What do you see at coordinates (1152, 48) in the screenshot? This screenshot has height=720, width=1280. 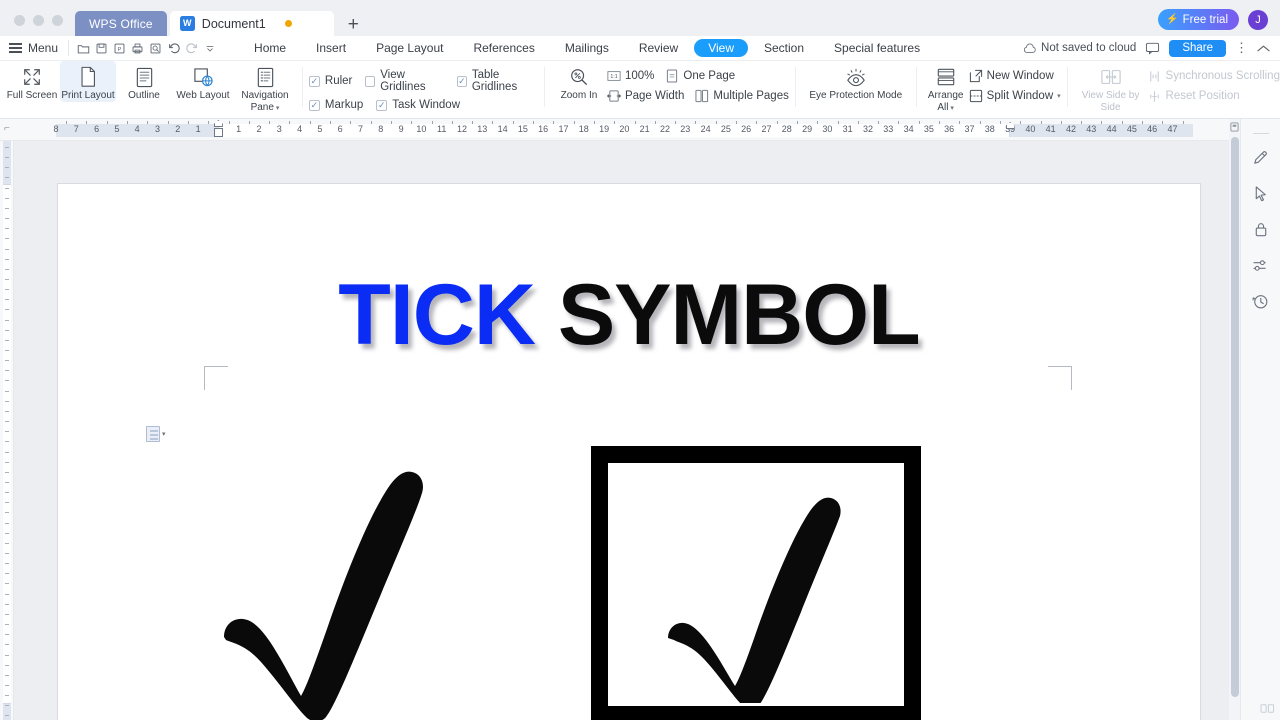 I see `comment-icon` at bounding box center [1152, 48].